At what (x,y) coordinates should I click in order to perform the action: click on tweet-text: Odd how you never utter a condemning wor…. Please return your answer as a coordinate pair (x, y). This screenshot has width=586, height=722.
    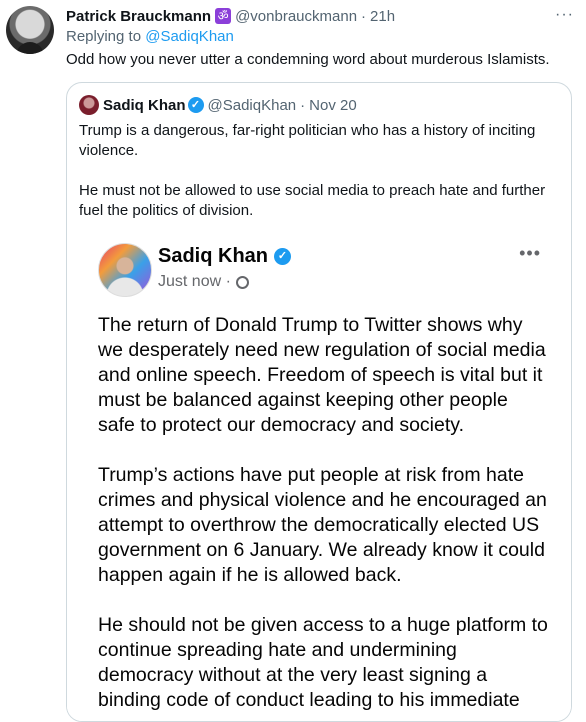
    Looking at the image, I should click on (308, 59).